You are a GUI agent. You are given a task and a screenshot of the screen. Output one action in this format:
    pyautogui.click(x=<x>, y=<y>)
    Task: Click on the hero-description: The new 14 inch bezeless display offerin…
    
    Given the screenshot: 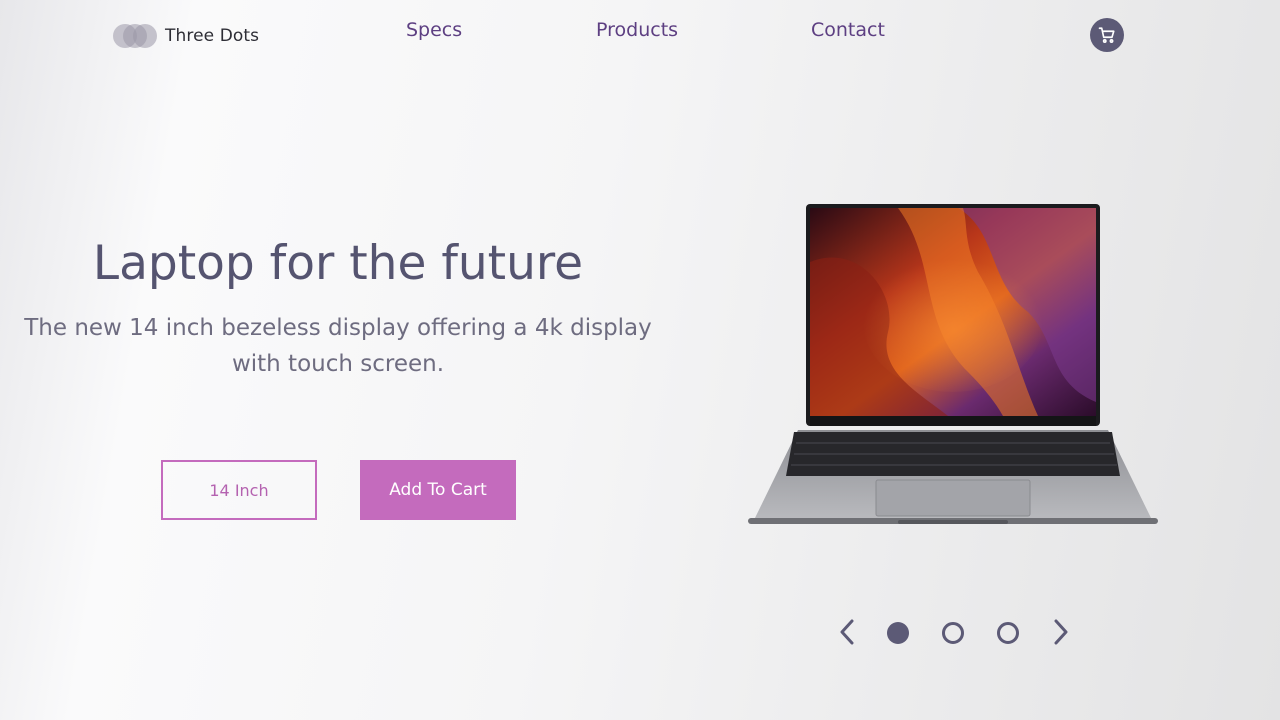 What is the action you would take?
    pyautogui.click(x=338, y=346)
    